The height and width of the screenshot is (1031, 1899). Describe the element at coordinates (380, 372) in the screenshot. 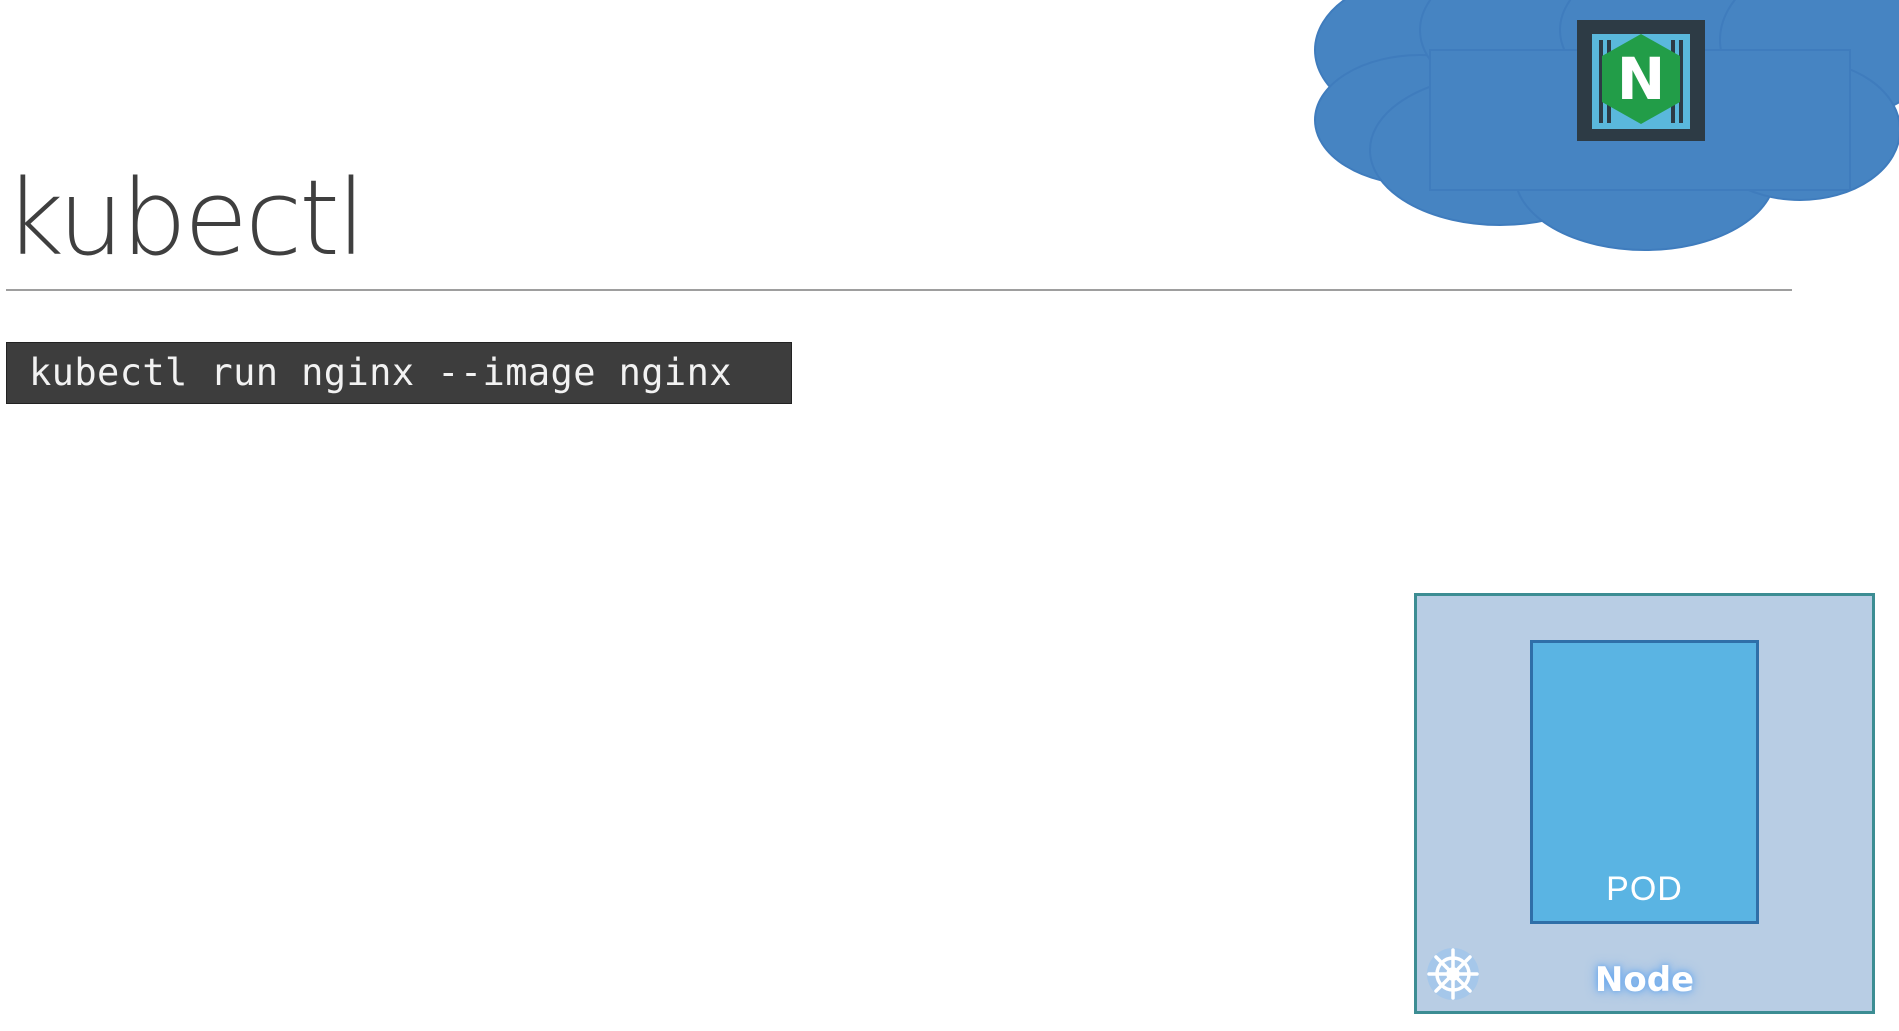

I see `command-text: kubectl run nginx --image nginx` at that location.